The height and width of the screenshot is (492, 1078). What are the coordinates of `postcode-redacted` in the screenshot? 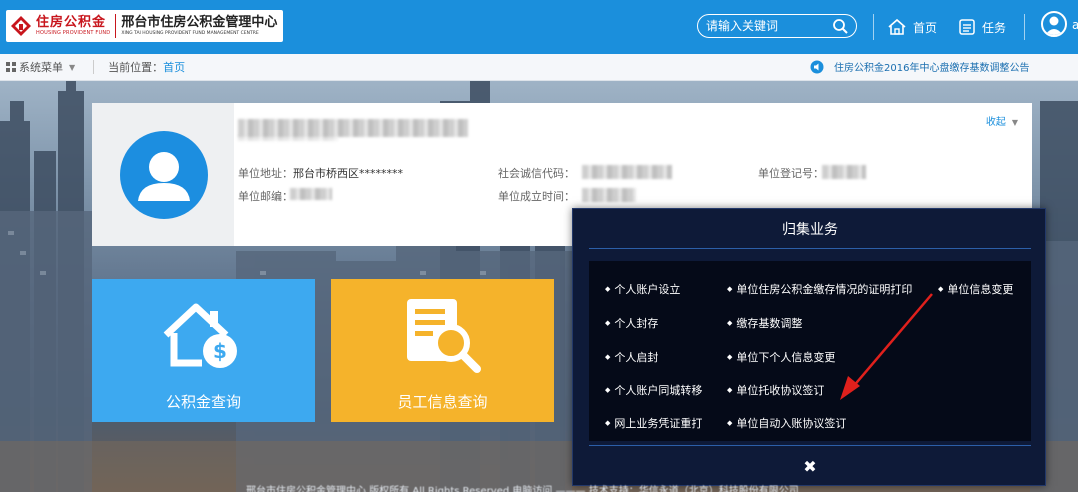 It's located at (311, 194).